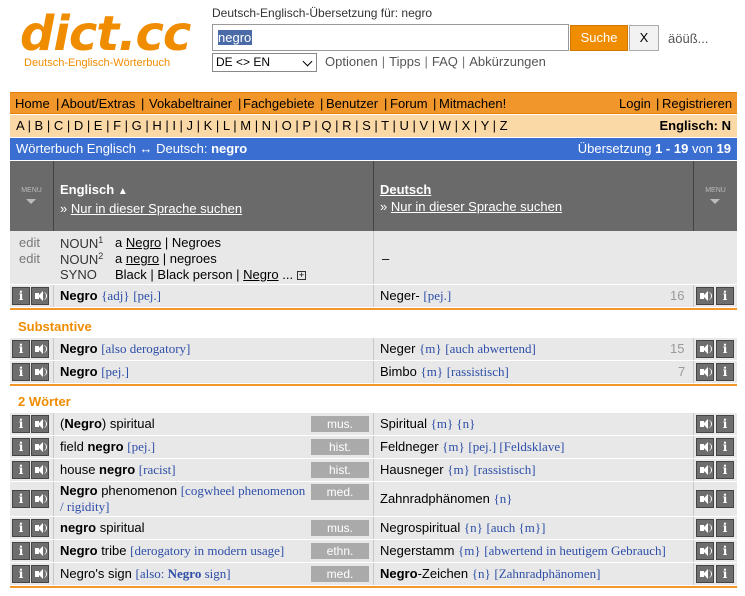  I want to click on entry-de-term: Neger-, so click(400, 295).